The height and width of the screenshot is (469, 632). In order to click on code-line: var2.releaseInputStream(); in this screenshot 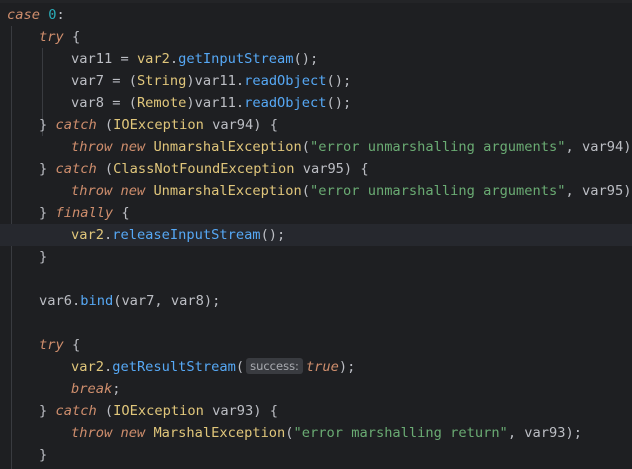, I will do `click(316, 235)`.